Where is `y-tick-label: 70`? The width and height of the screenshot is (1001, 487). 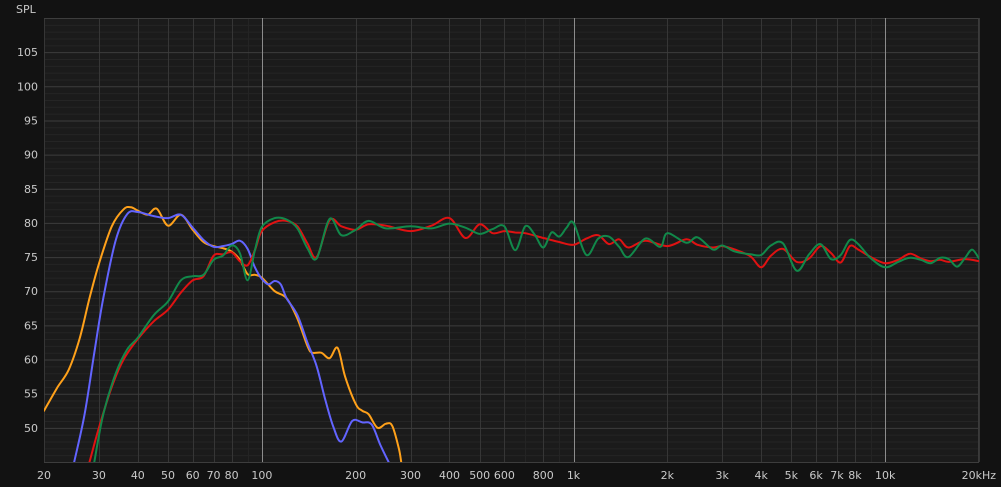
y-tick-label: 70 is located at coordinates (31, 291).